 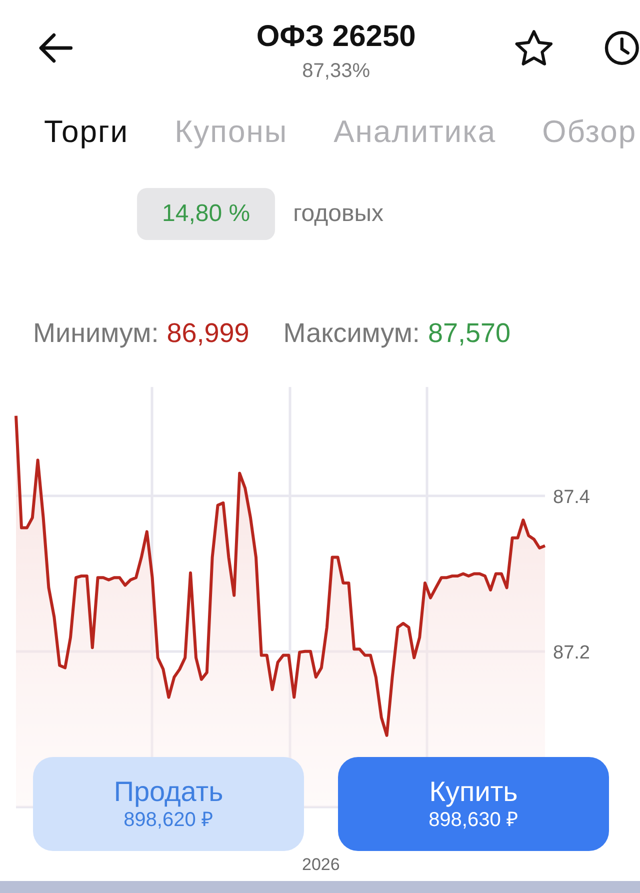 What do you see at coordinates (231, 132) in the screenshot?
I see `tab: Купоны` at bounding box center [231, 132].